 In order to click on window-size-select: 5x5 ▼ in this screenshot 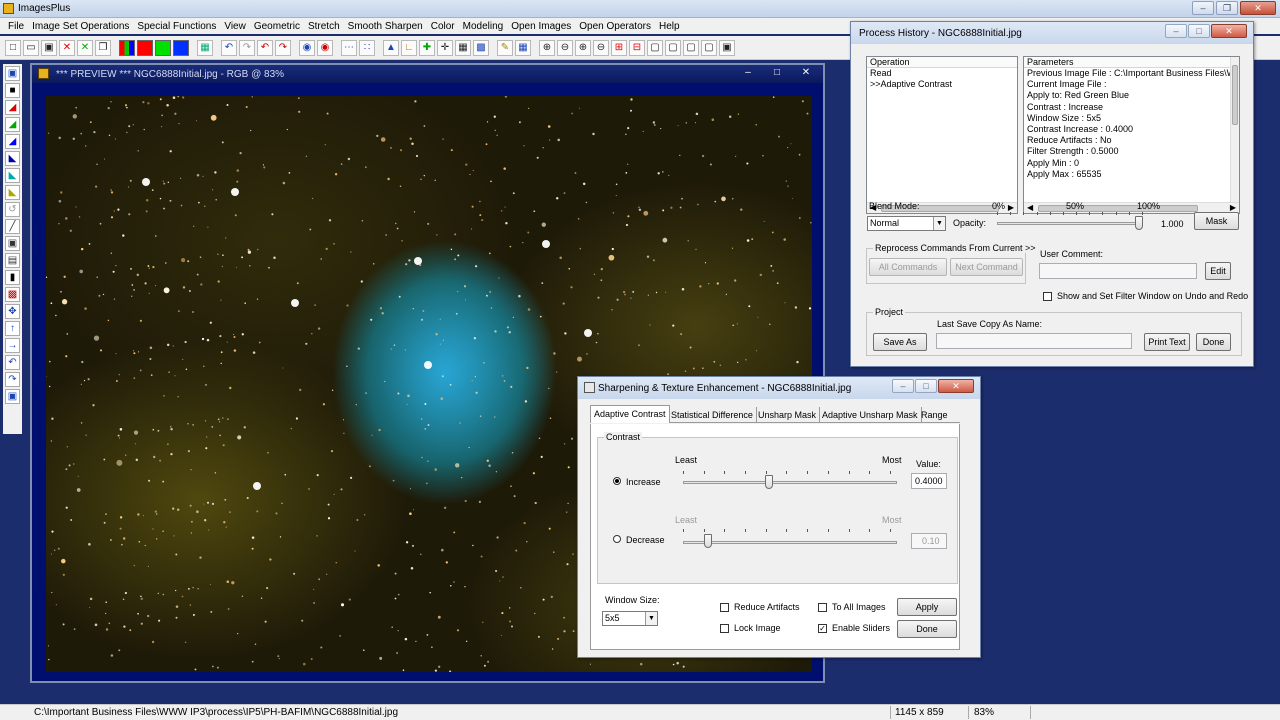, I will do `click(630, 618)`.